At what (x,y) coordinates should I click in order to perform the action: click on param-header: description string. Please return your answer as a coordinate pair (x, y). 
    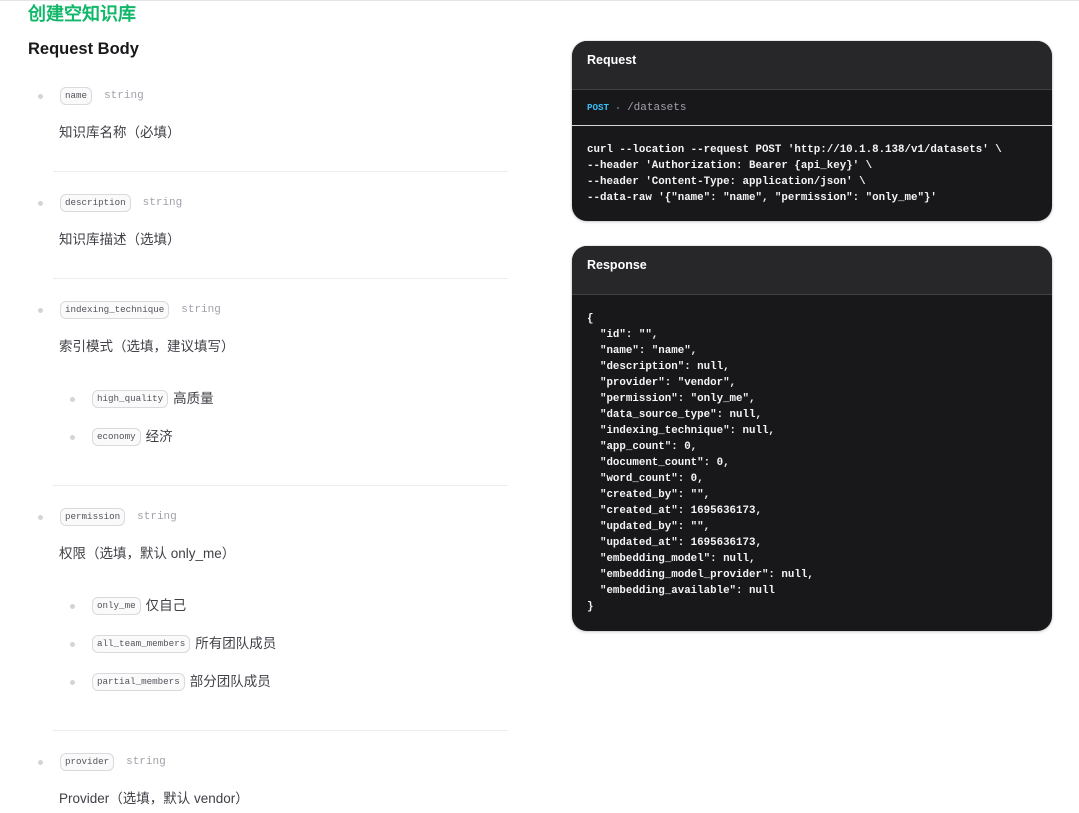
    Looking at the image, I should click on (260, 203).